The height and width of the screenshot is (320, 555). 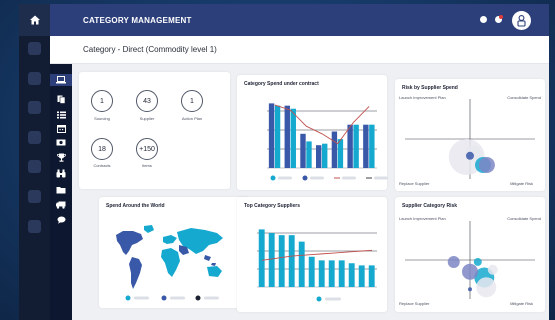 I want to click on documents-icon, so click(x=61, y=99).